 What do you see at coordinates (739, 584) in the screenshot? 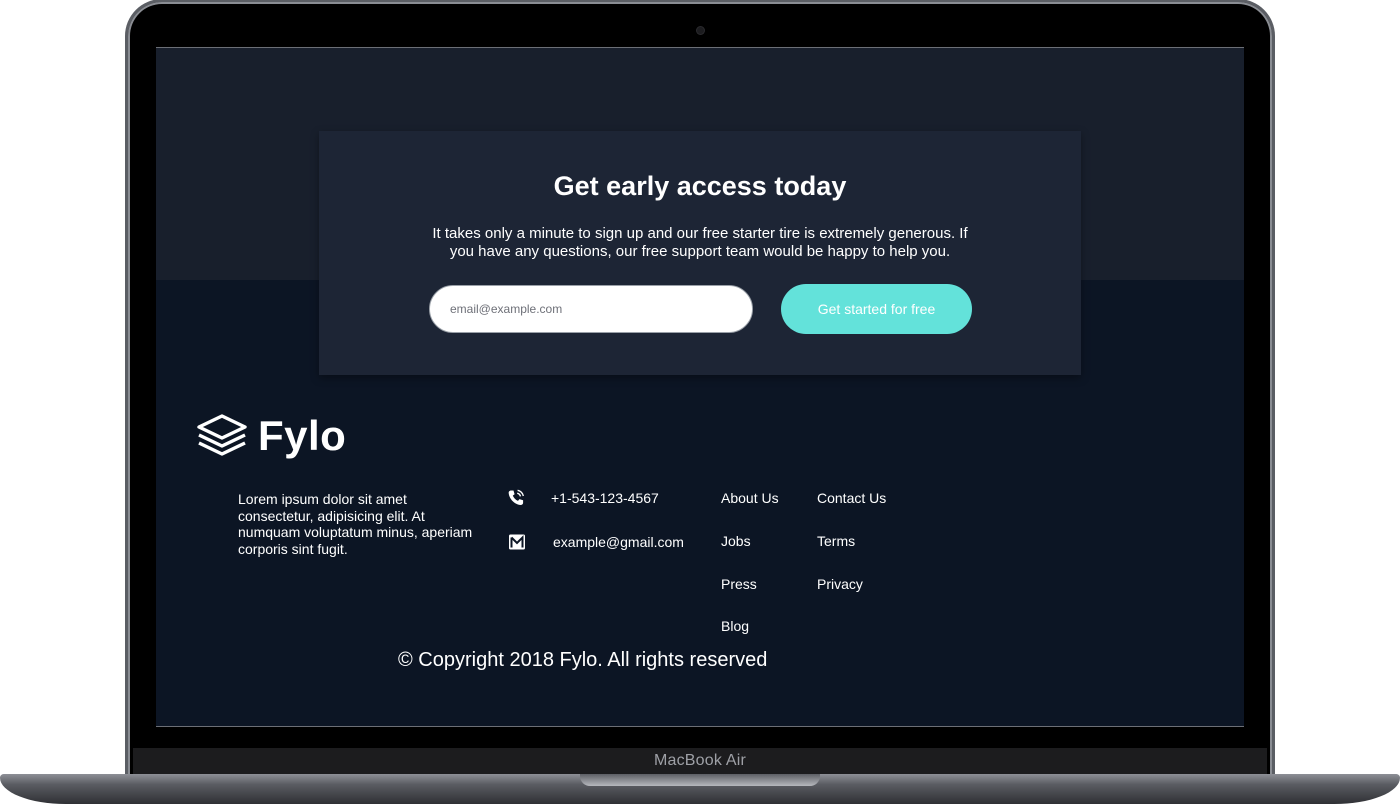
I see `footer-link-press: Press` at bounding box center [739, 584].